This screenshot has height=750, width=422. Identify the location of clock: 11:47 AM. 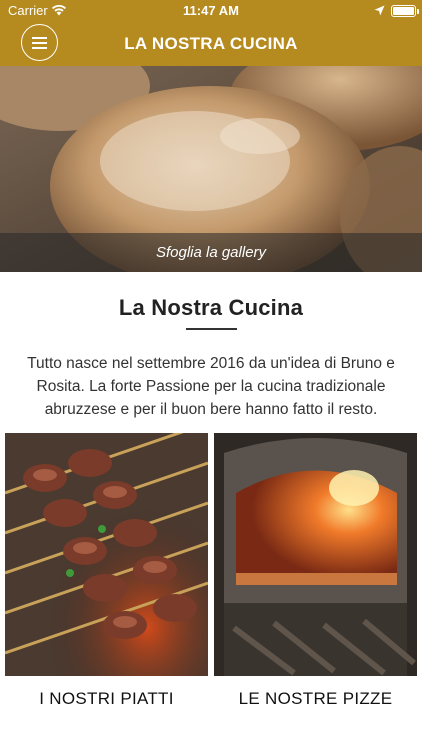
(211, 10).